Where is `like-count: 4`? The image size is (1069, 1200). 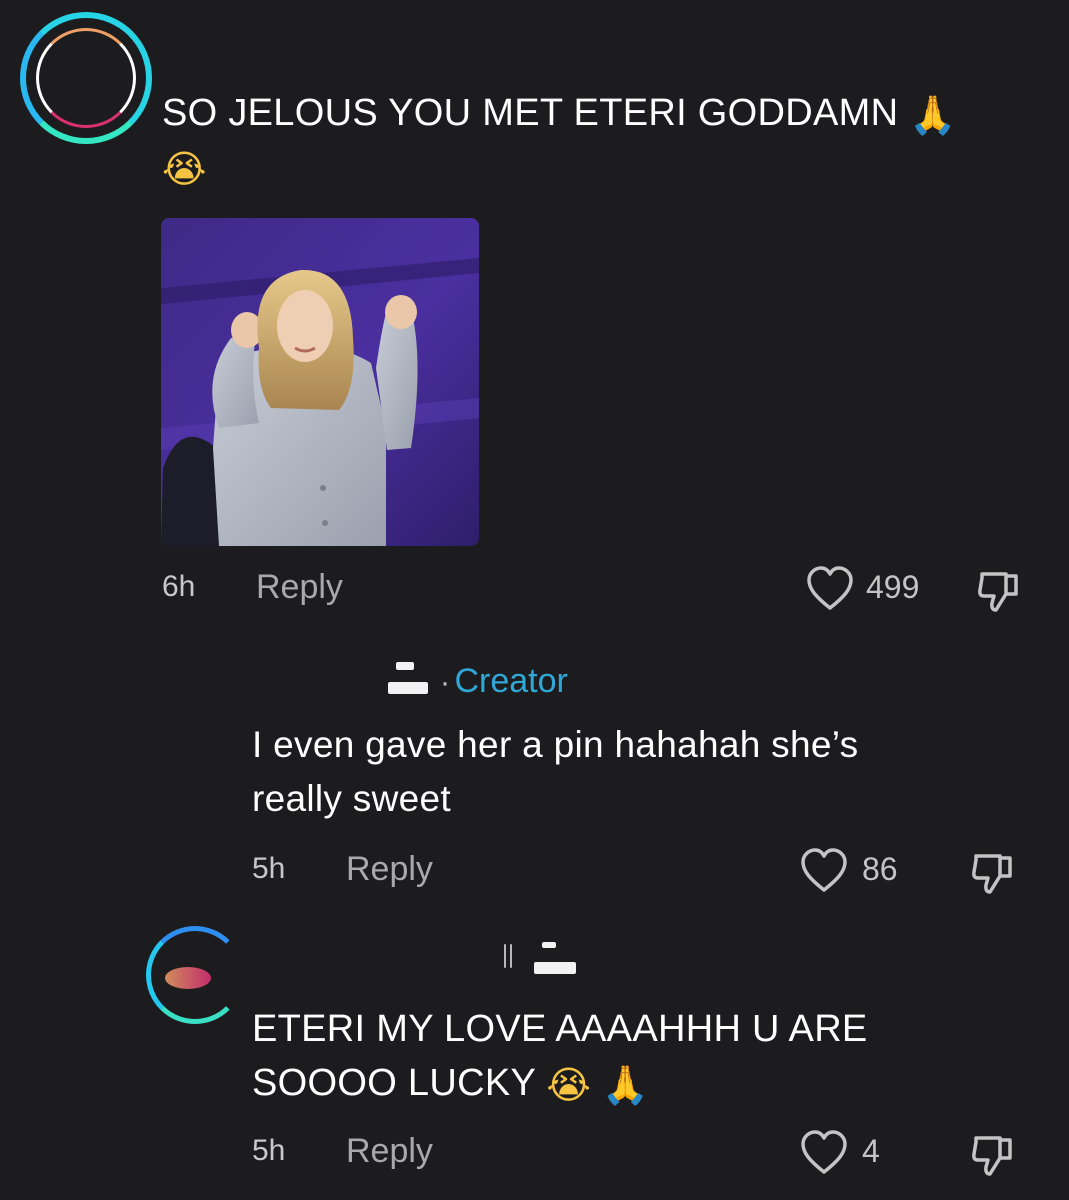
like-count: 4 is located at coordinates (871, 1151).